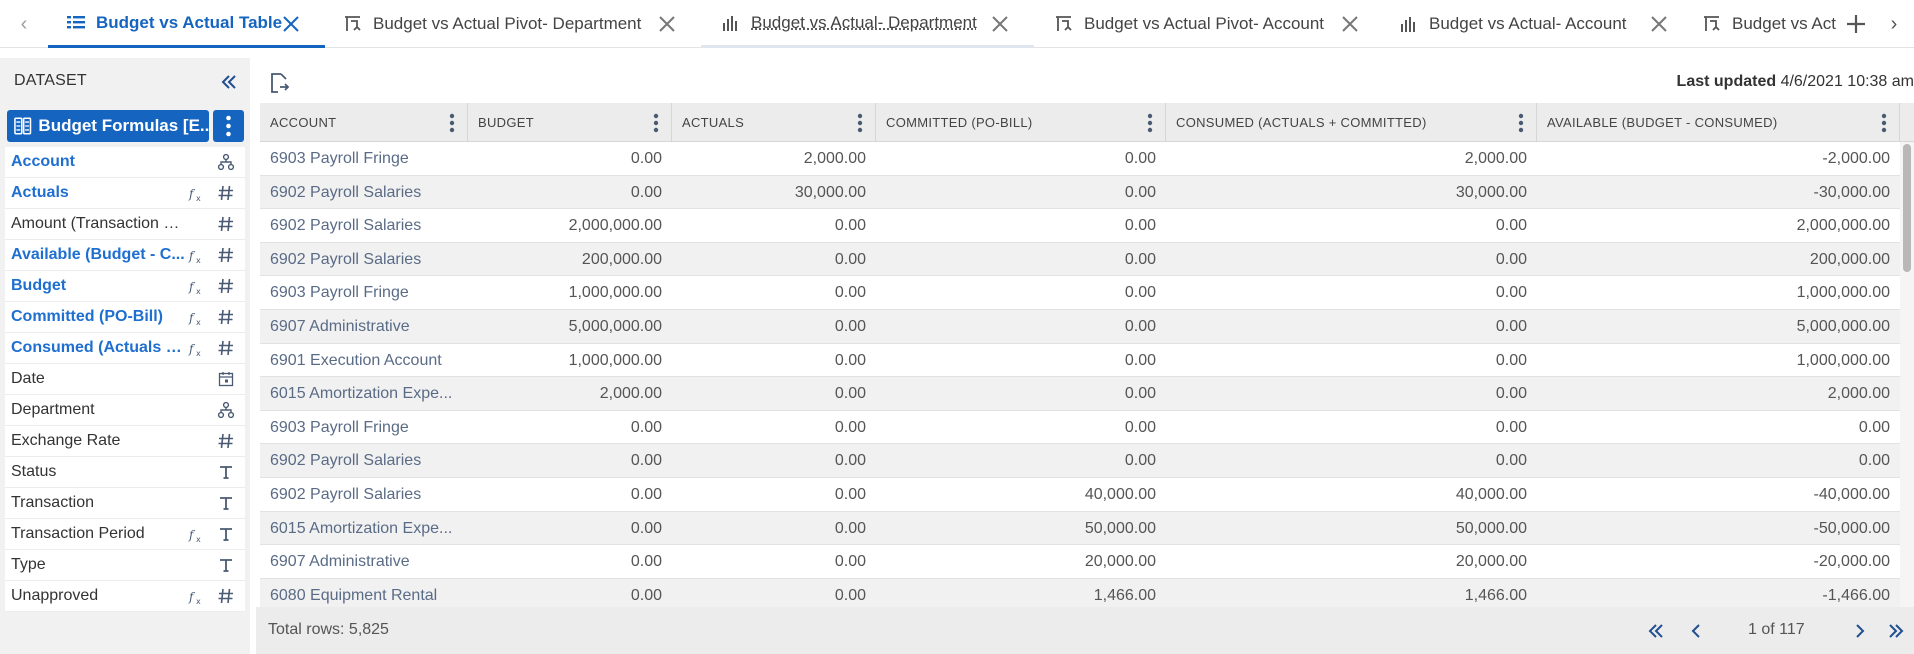 The image size is (1914, 654). Describe the element at coordinates (513, 24) in the screenshot. I see `tab-budget-vs-actual-pivot-department: Budget vs Actual Pivot- Department` at that location.